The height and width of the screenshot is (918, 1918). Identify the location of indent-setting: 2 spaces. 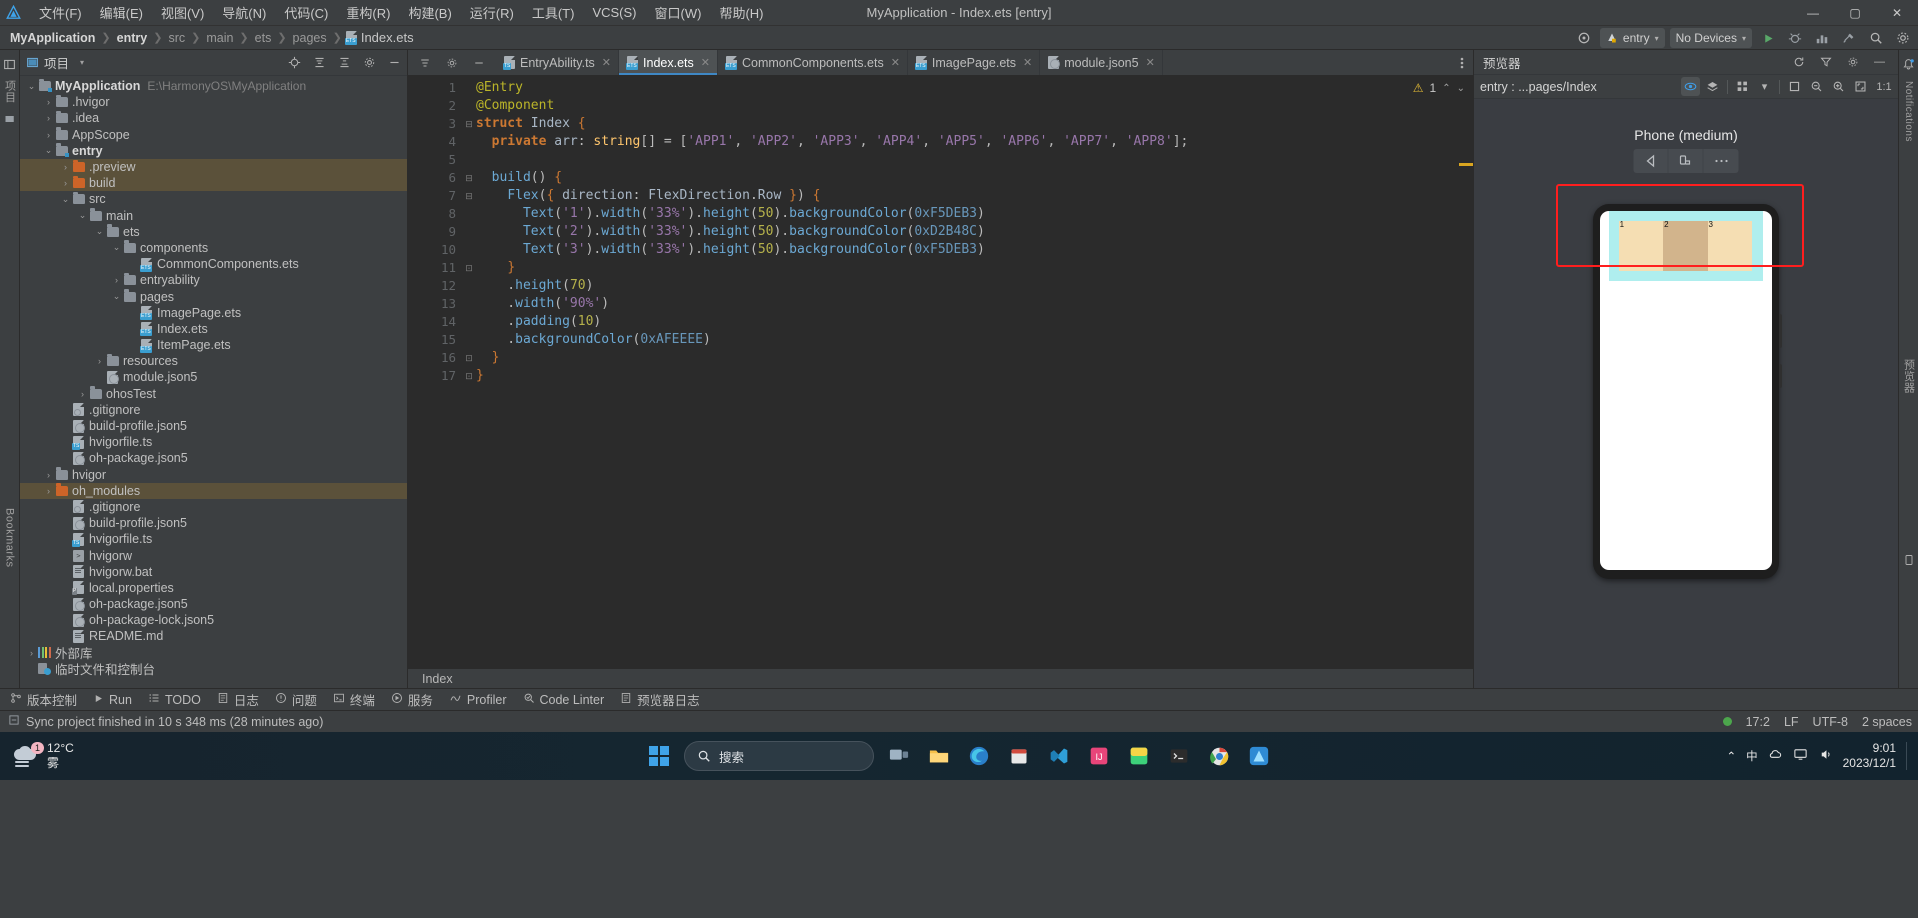
(1887, 722).